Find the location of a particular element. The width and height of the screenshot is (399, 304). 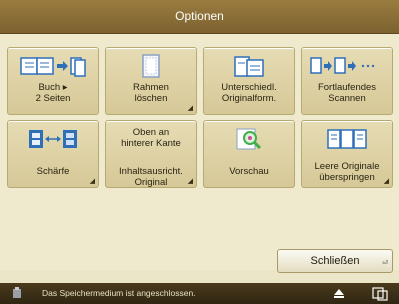

continuous-scan-icon is located at coordinates (347, 66).